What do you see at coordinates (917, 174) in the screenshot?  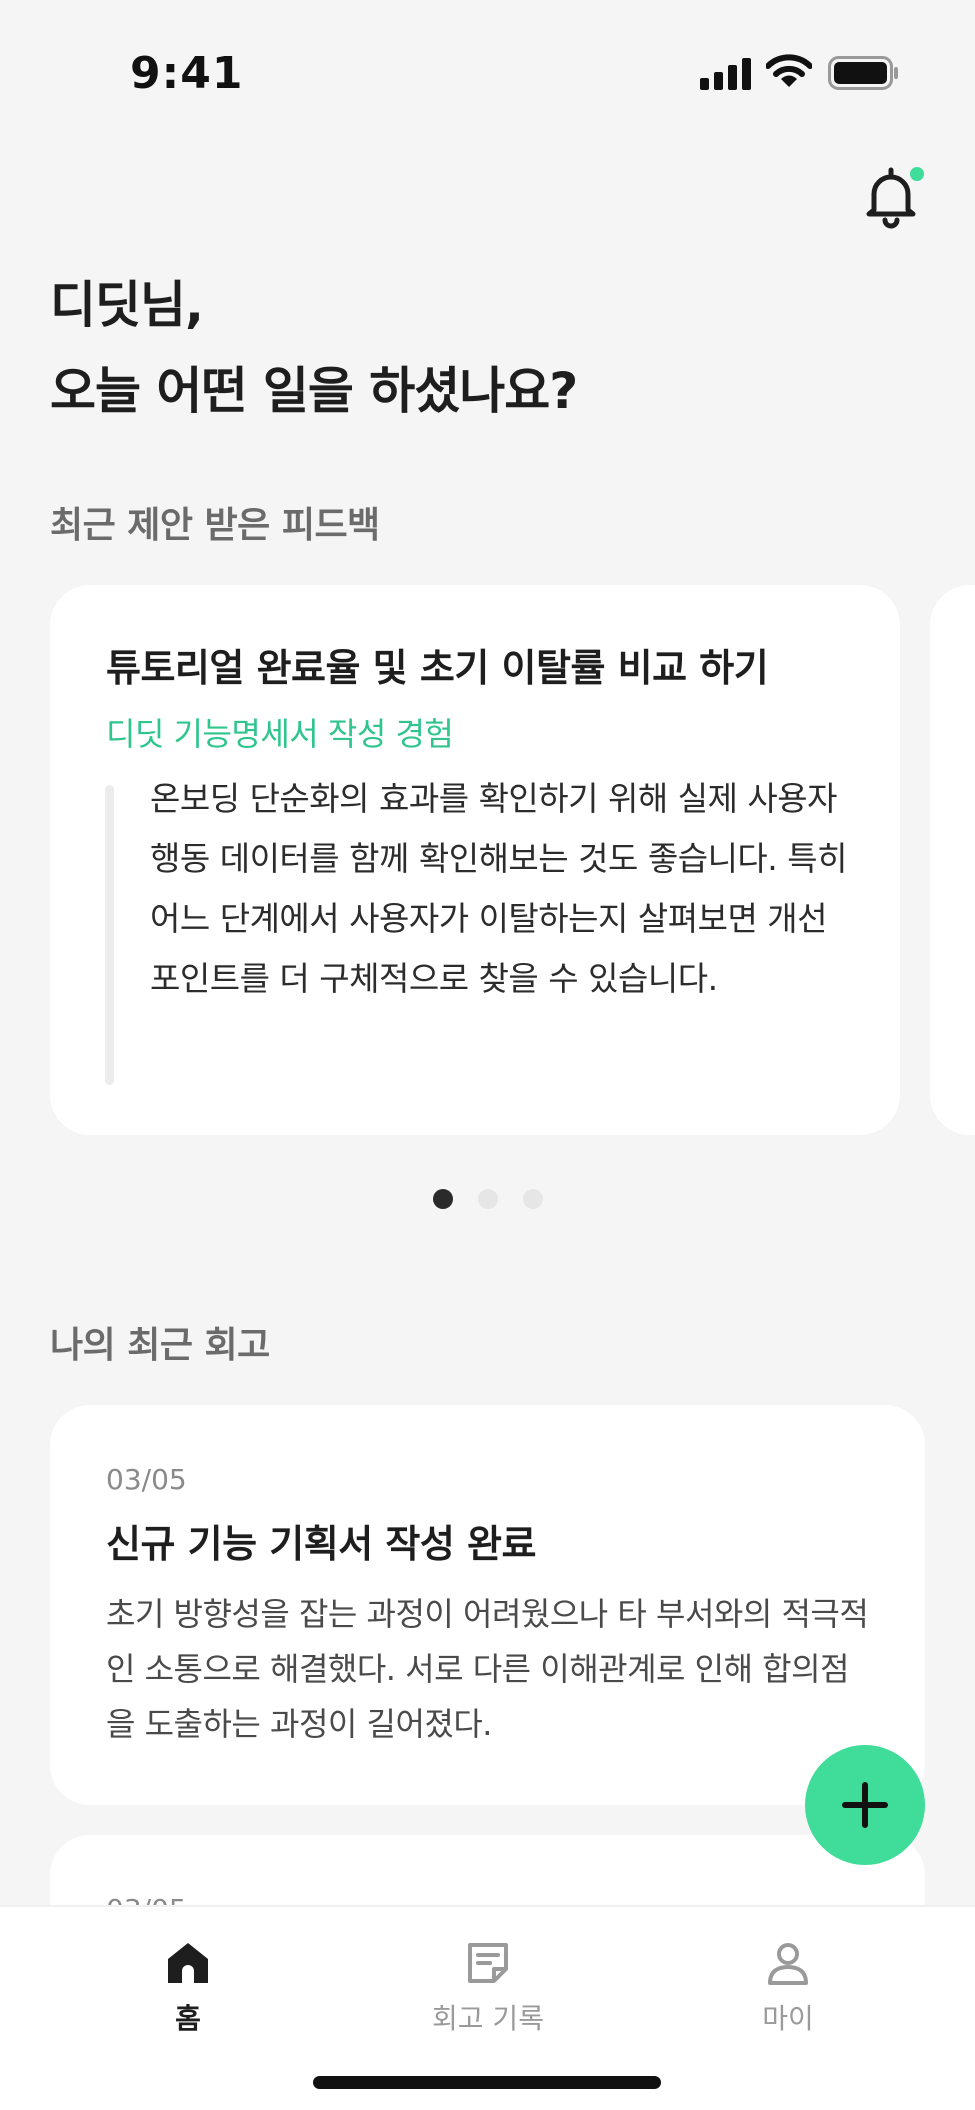 I see `notification-dot` at bounding box center [917, 174].